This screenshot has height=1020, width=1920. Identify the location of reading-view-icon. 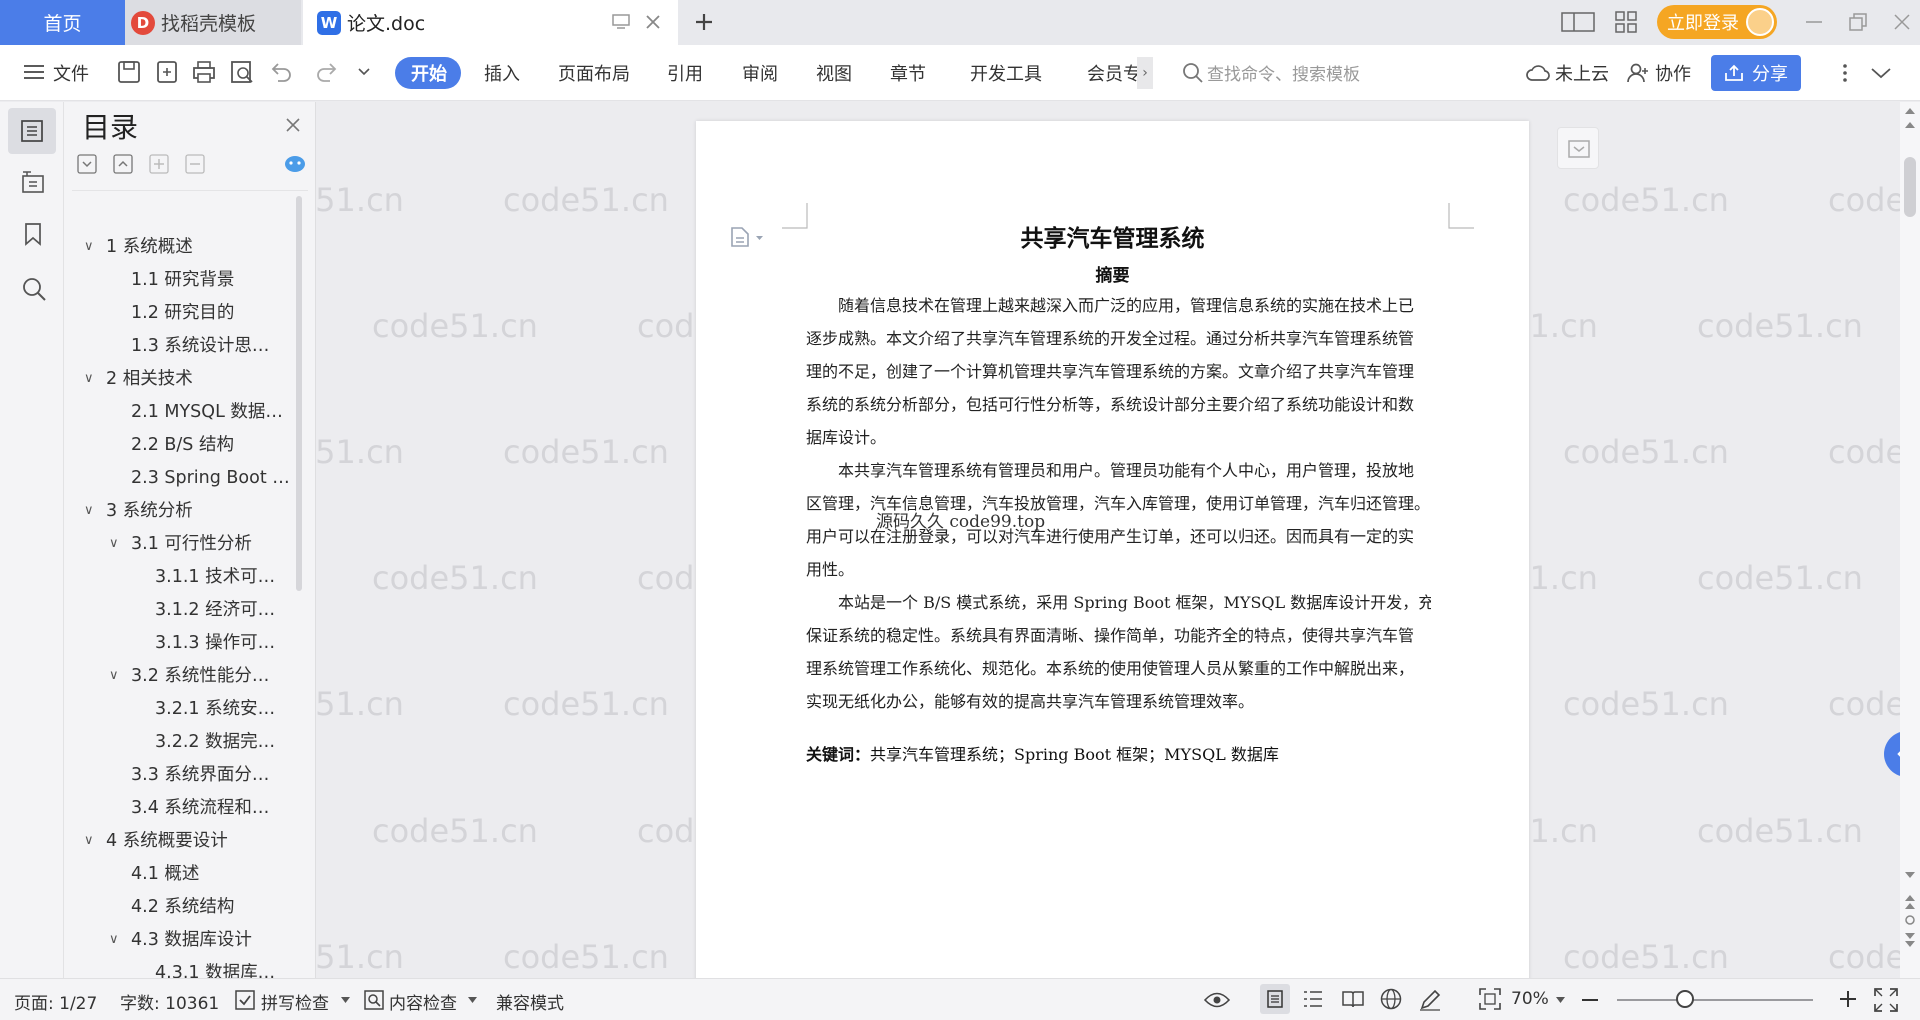
(1353, 999).